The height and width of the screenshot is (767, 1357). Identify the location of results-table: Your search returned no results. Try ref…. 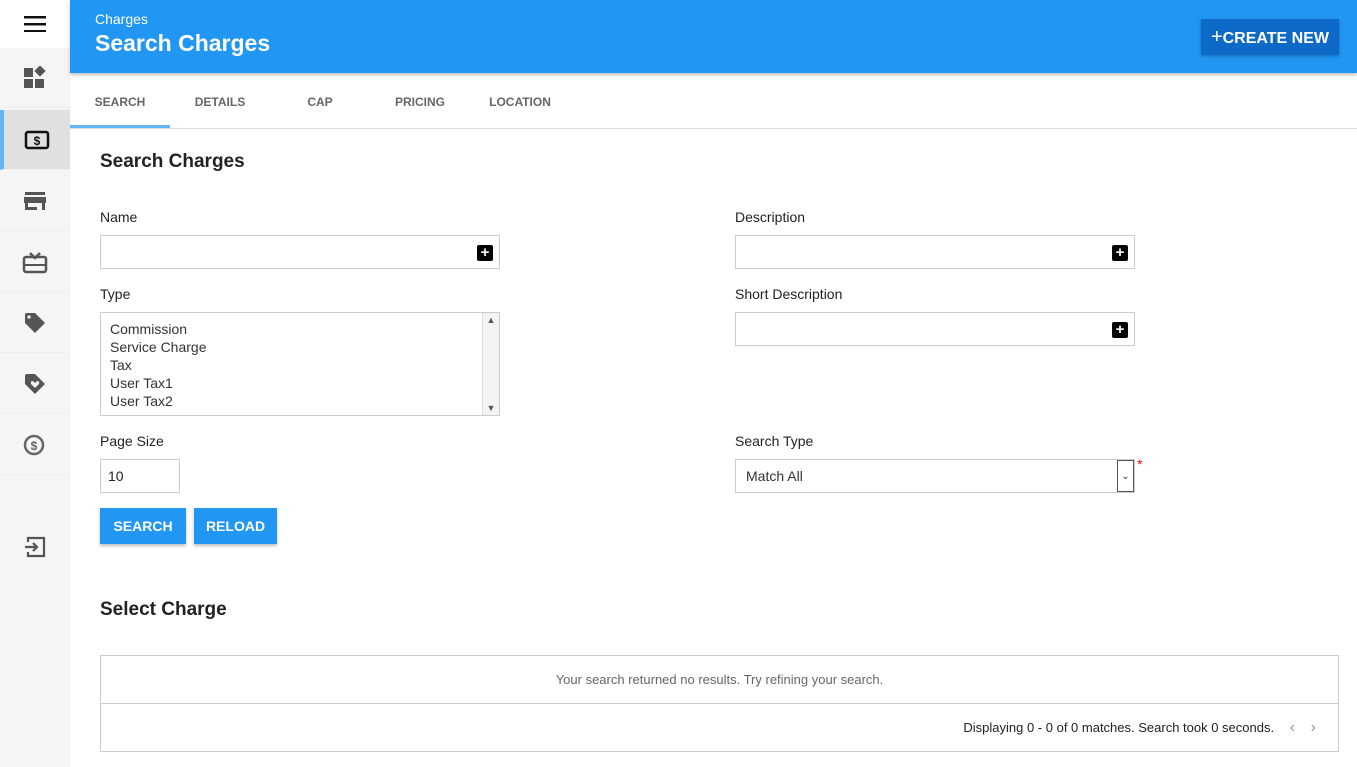
(719, 703).